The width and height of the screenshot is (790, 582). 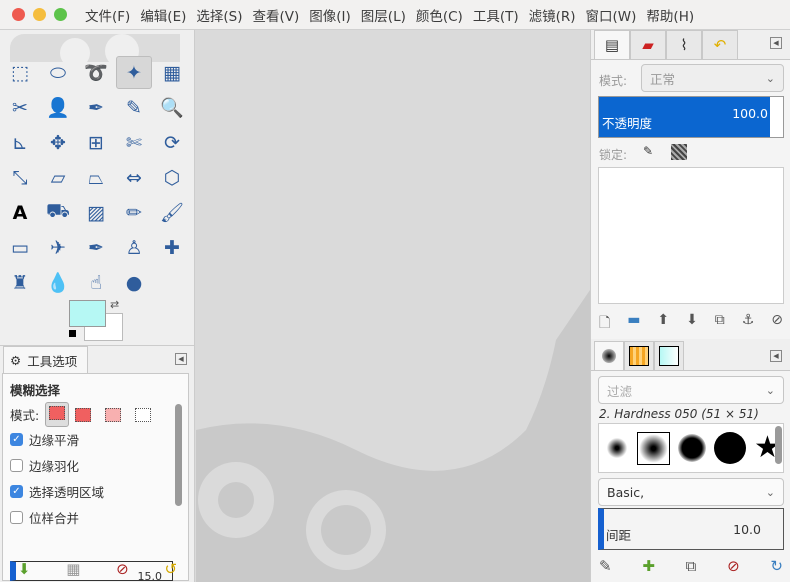 What do you see at coordinates (73, 569) in the screenshot?
I see `restore-options-icon: ▦` at bounding box center [73, 569].